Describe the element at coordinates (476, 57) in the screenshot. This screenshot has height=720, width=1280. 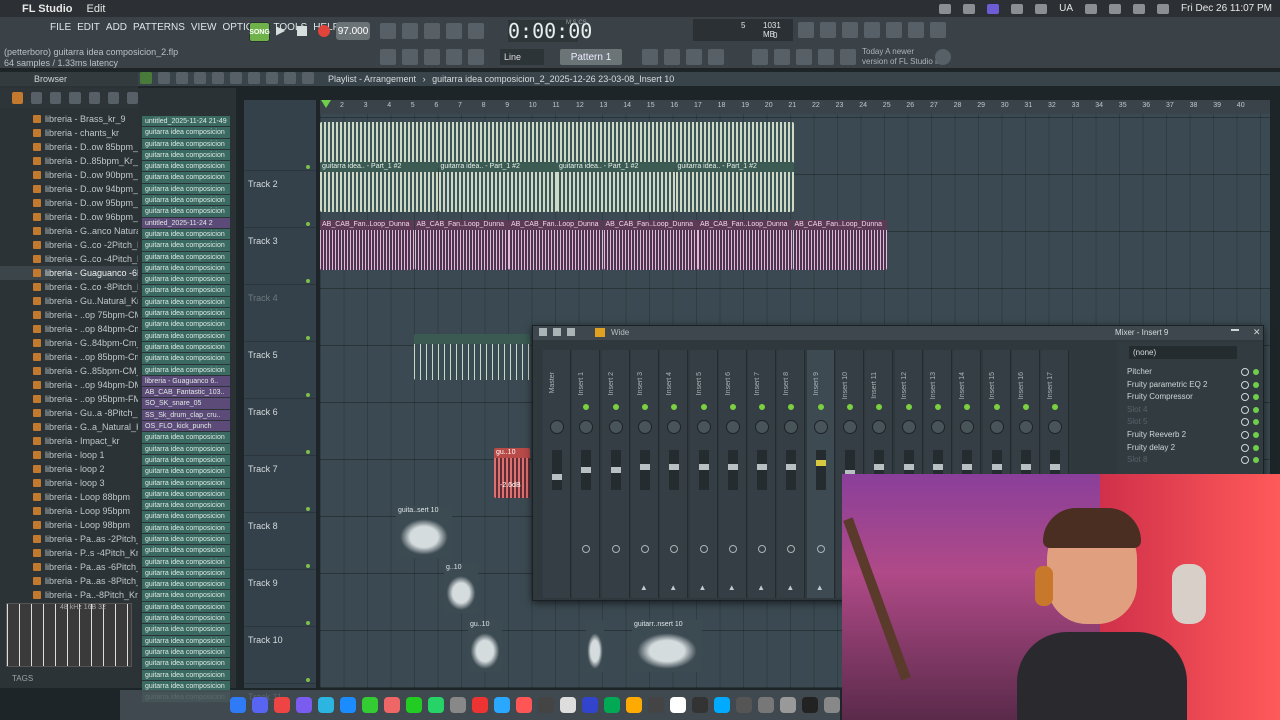
I see `stamp-icon` at that location.